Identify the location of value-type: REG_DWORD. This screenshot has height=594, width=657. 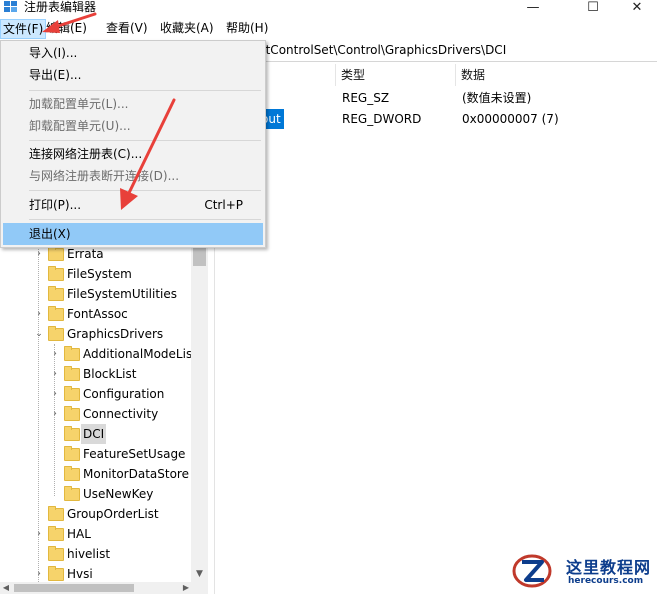
(382, 119).